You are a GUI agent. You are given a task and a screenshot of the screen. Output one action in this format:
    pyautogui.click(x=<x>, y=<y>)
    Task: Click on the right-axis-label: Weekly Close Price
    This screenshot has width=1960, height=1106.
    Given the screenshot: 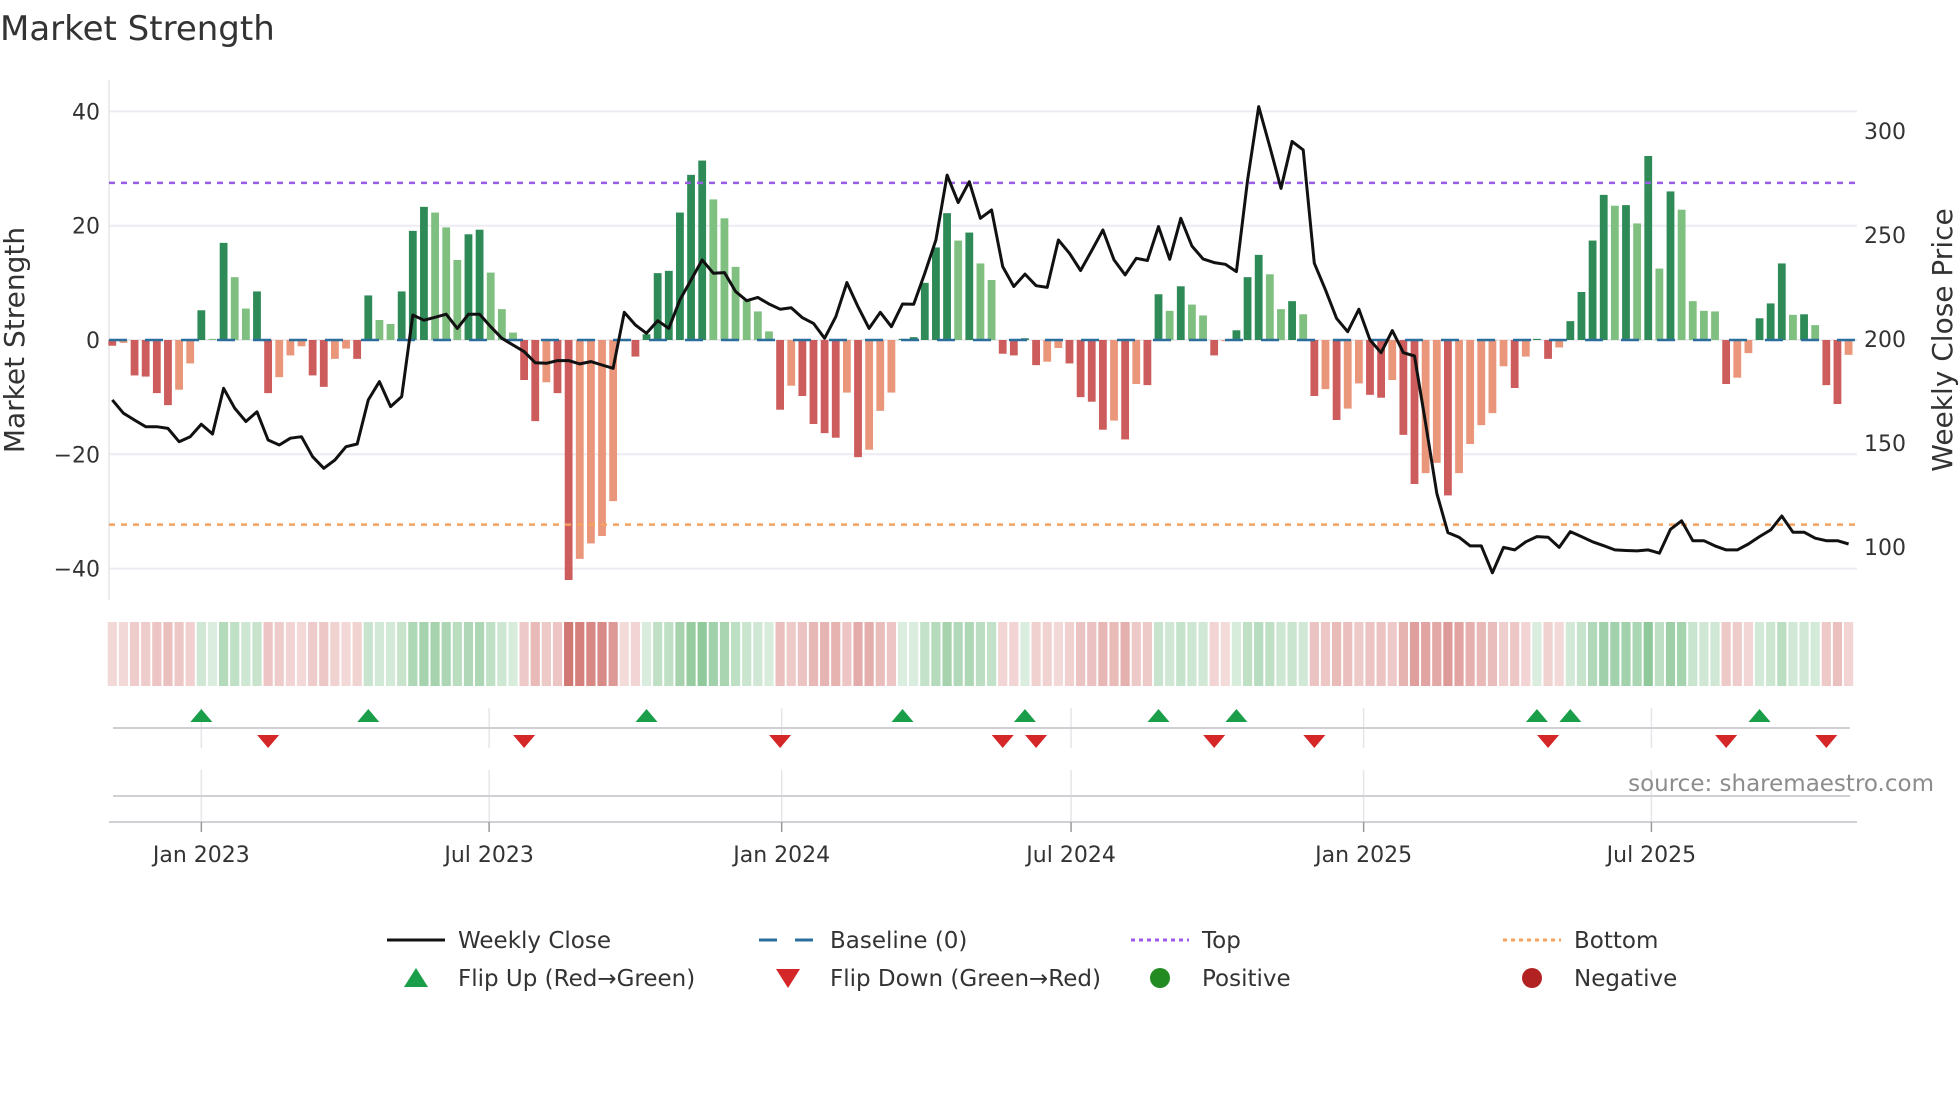 What is the action you would take?
    pyautogui.click(x=1942, y=339)
    